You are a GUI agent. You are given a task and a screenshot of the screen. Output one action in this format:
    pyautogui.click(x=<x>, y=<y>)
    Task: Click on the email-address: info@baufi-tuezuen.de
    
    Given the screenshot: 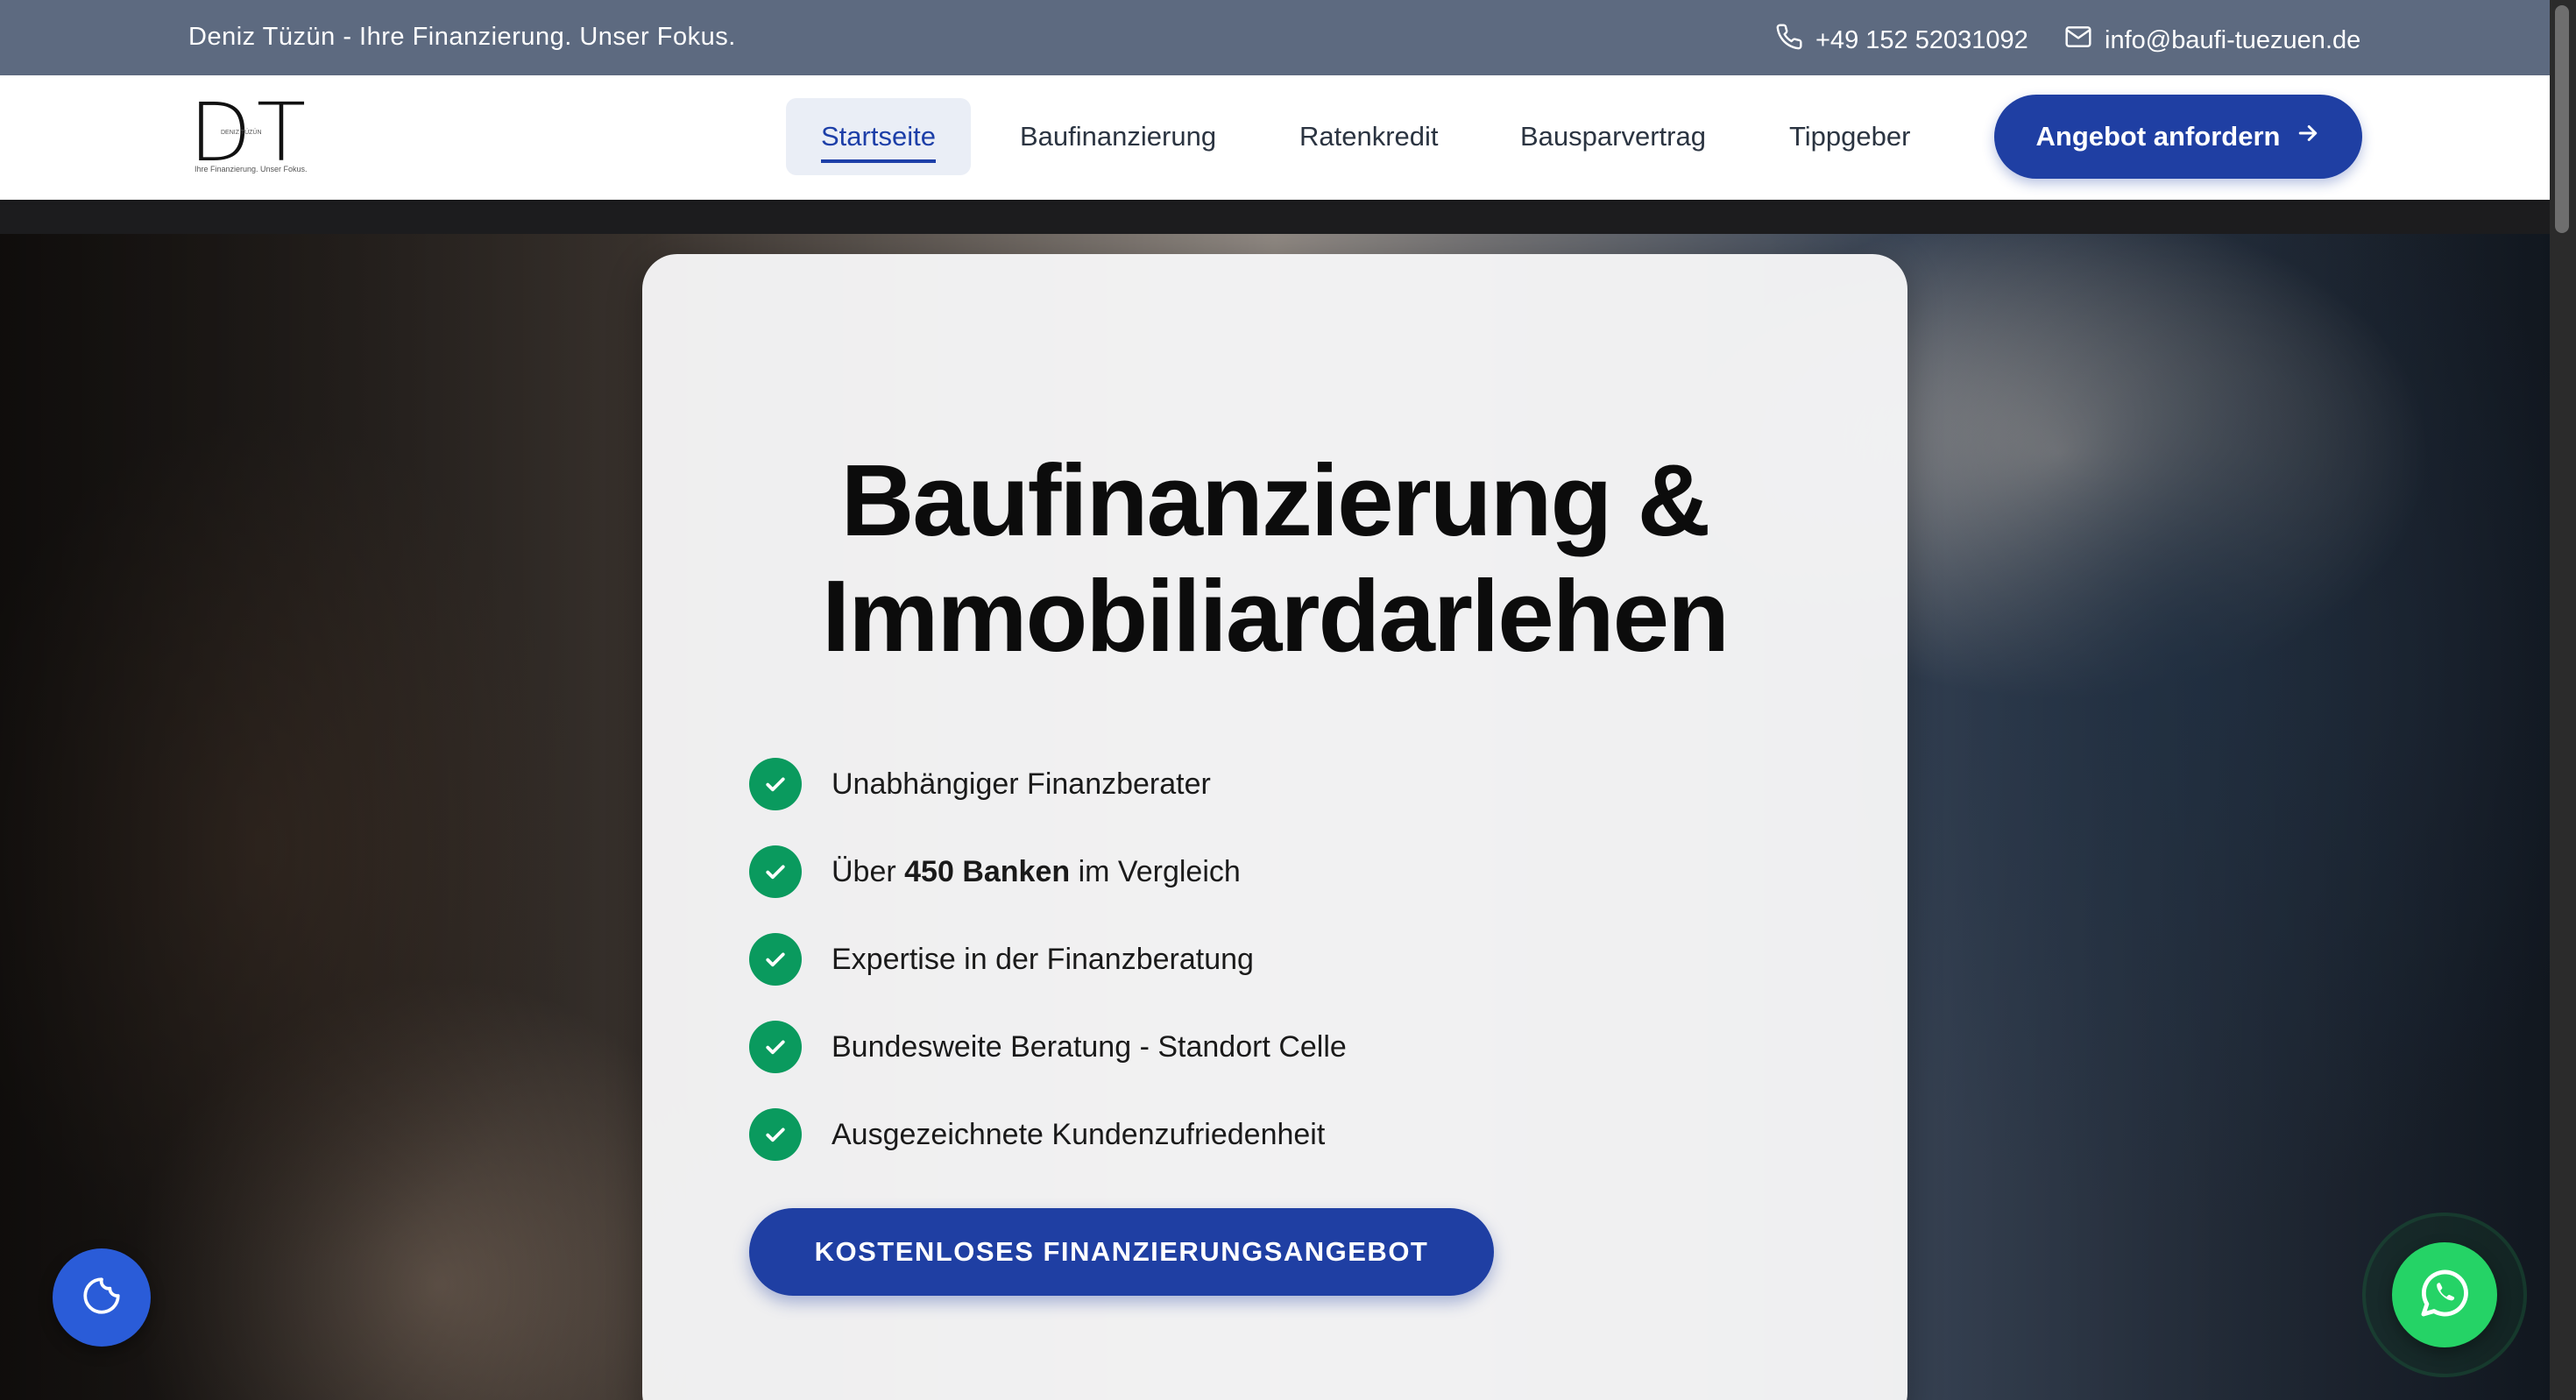 What is the action you would take?
    pyautogui.click(x=2233, y=39)
    